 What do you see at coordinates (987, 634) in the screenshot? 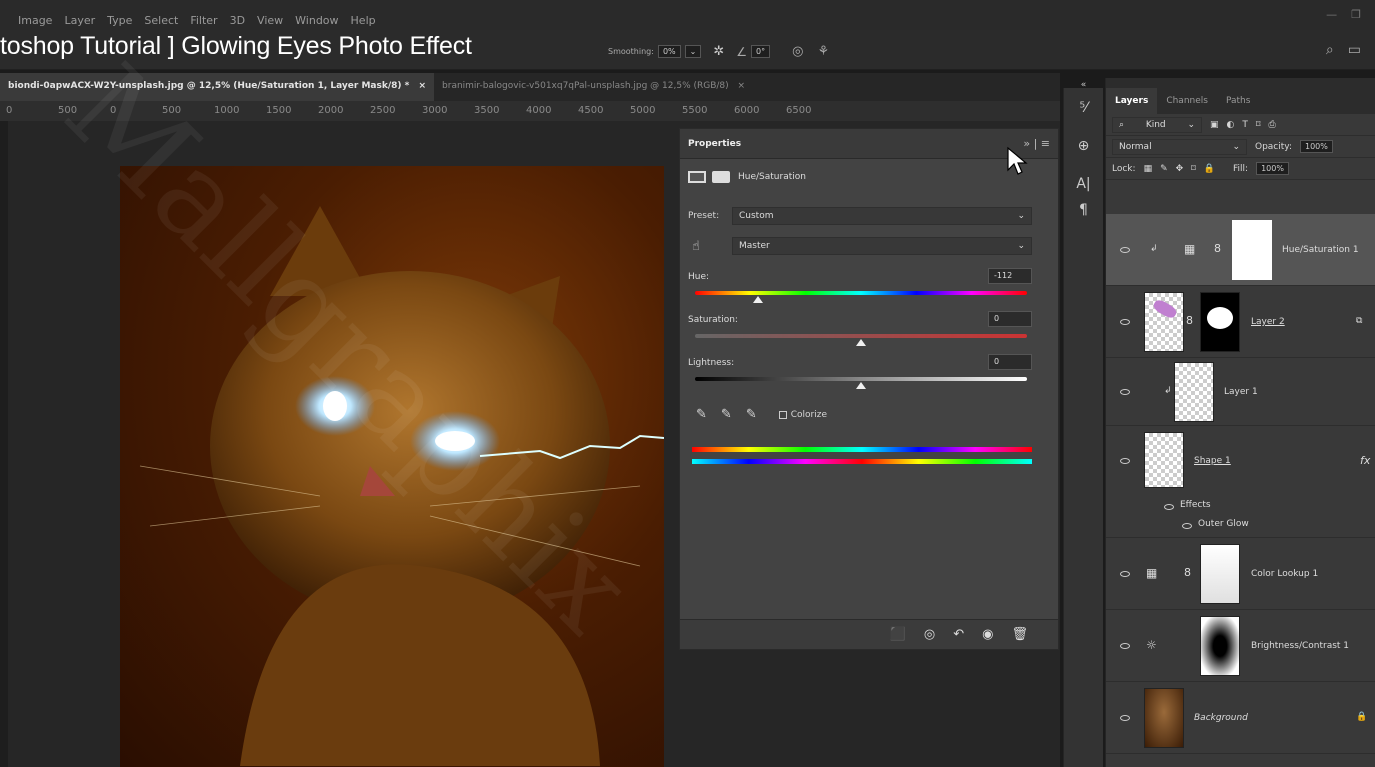
I see `visibility-icon: ◉` at bounding box center [987, 634].